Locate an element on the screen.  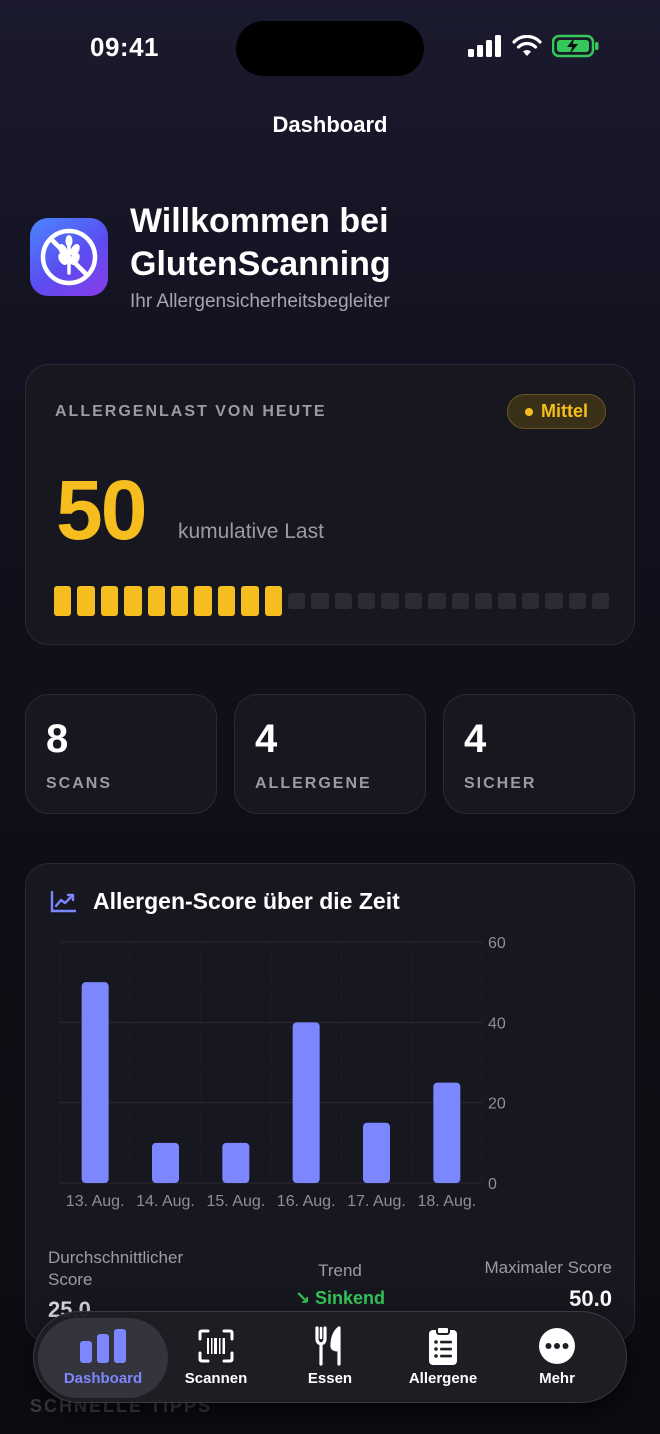
allergen-load-meter is located at coordinates (332, 601).